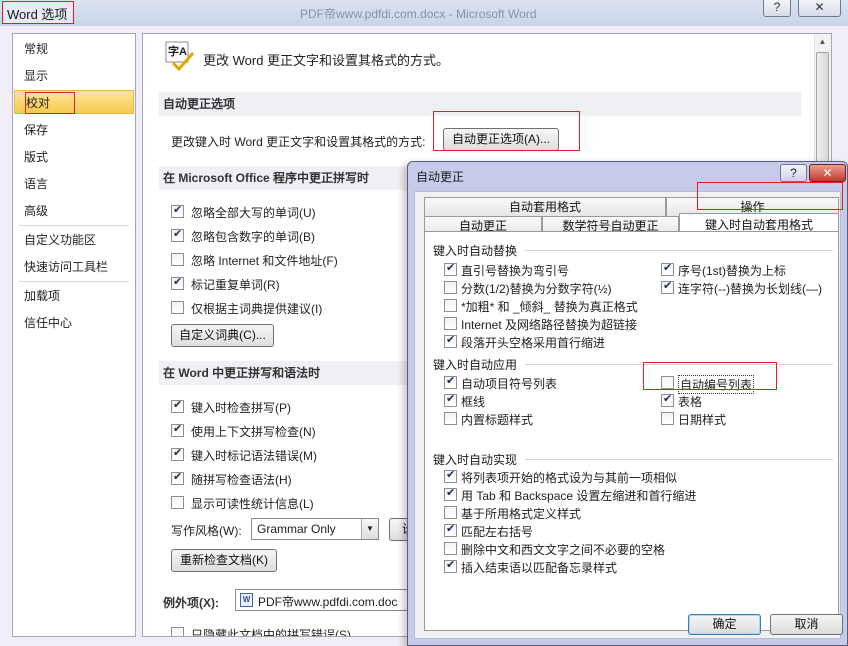 This screenshot has height=646, width=848. I want to click on hyperlinks-label: Internet 及网络路径替换为超链接, so click(549, 325).